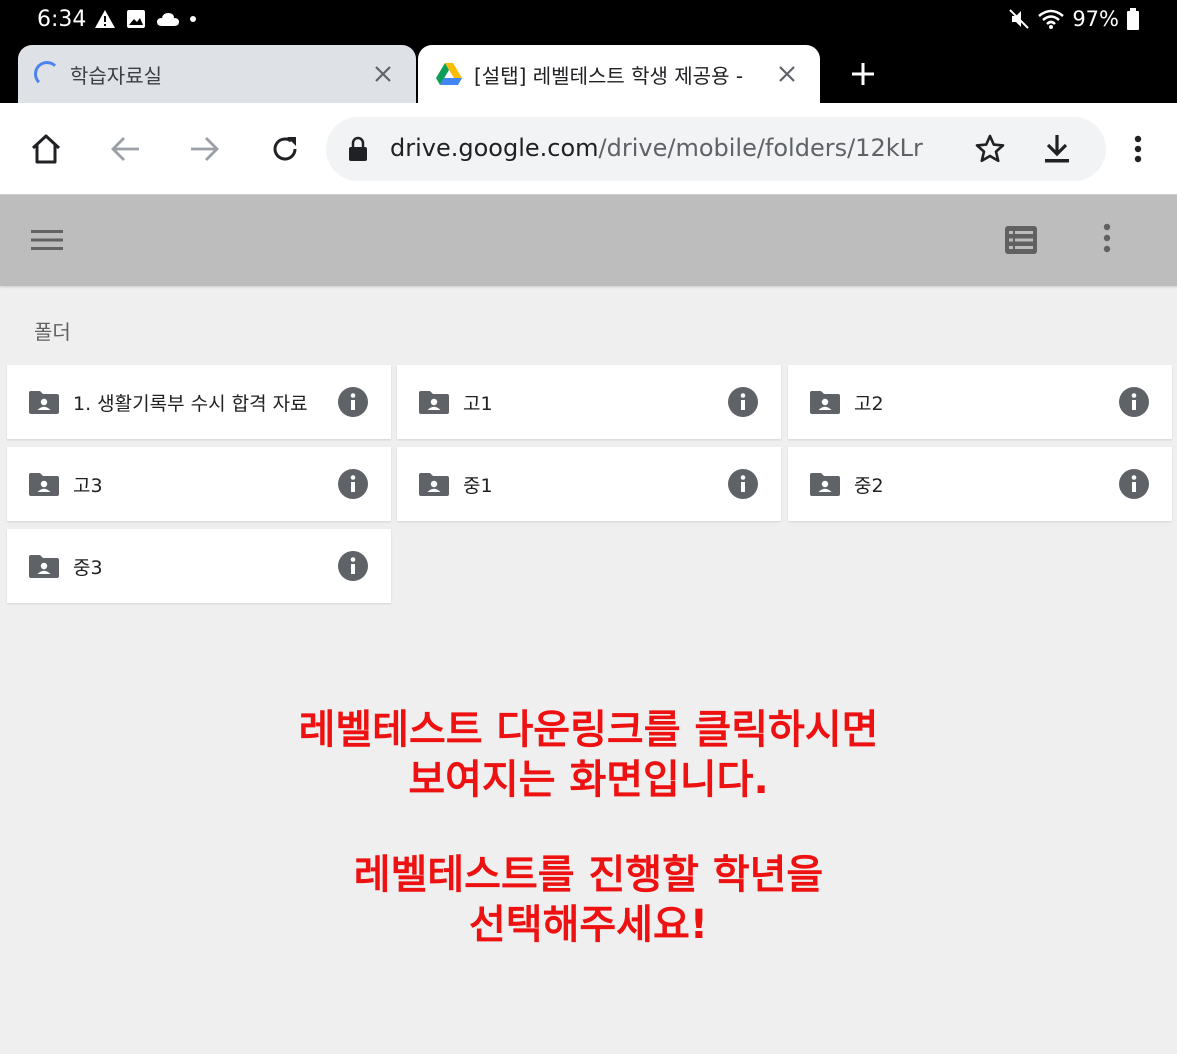  Describe the element at coordinates (88, 485) in the screenshot. I see `folder-name: 고3` at that location.